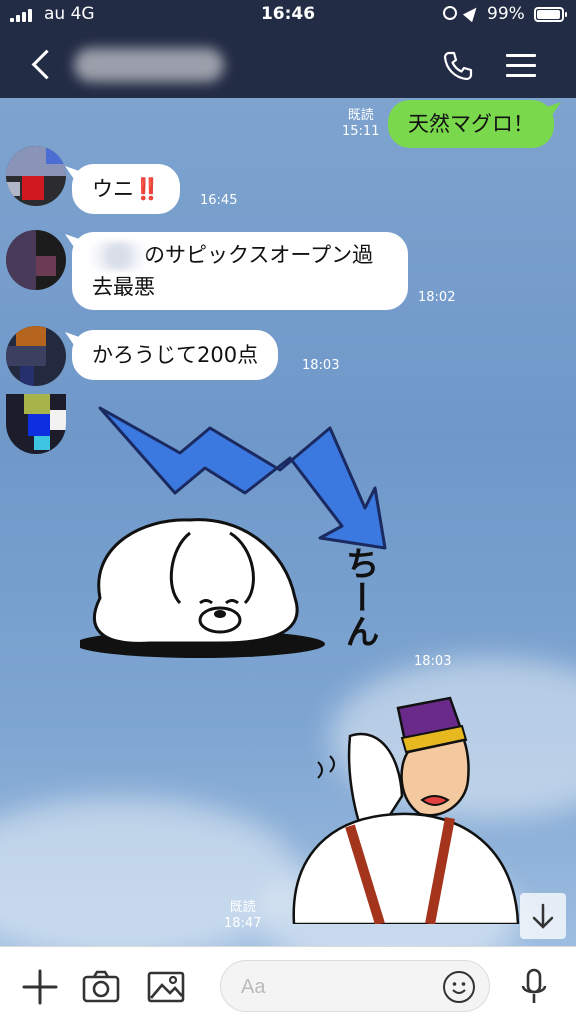 The height and width of the screenshot is (1024, 576). What do you see at coordinates (437, 297) in the screenshot?
I see `message-time: 18:02` at bounding box center [437, 297].